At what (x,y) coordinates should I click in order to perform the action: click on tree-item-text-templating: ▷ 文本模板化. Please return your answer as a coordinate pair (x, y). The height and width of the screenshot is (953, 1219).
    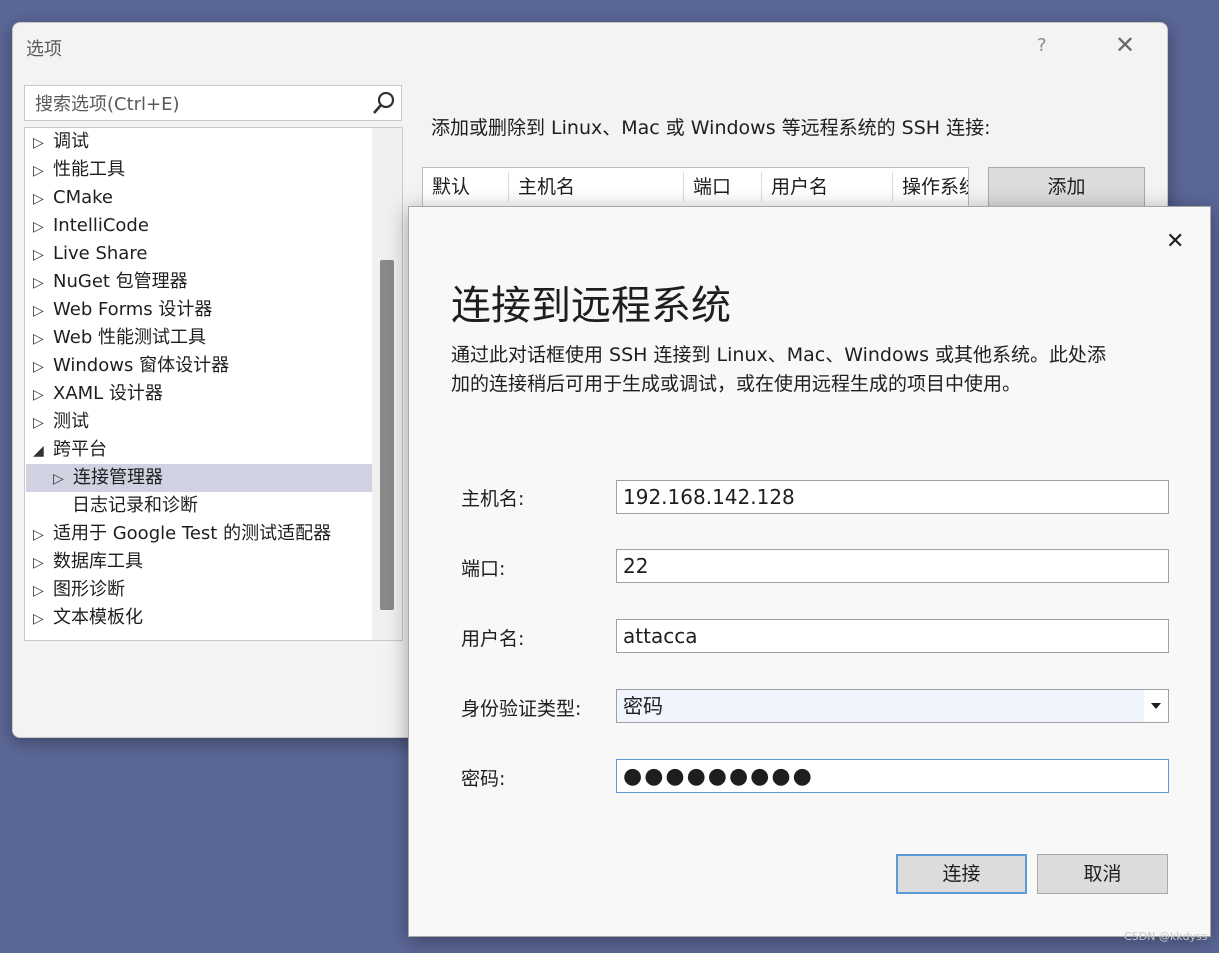
    Looking at the image, I should click on (198, 618).